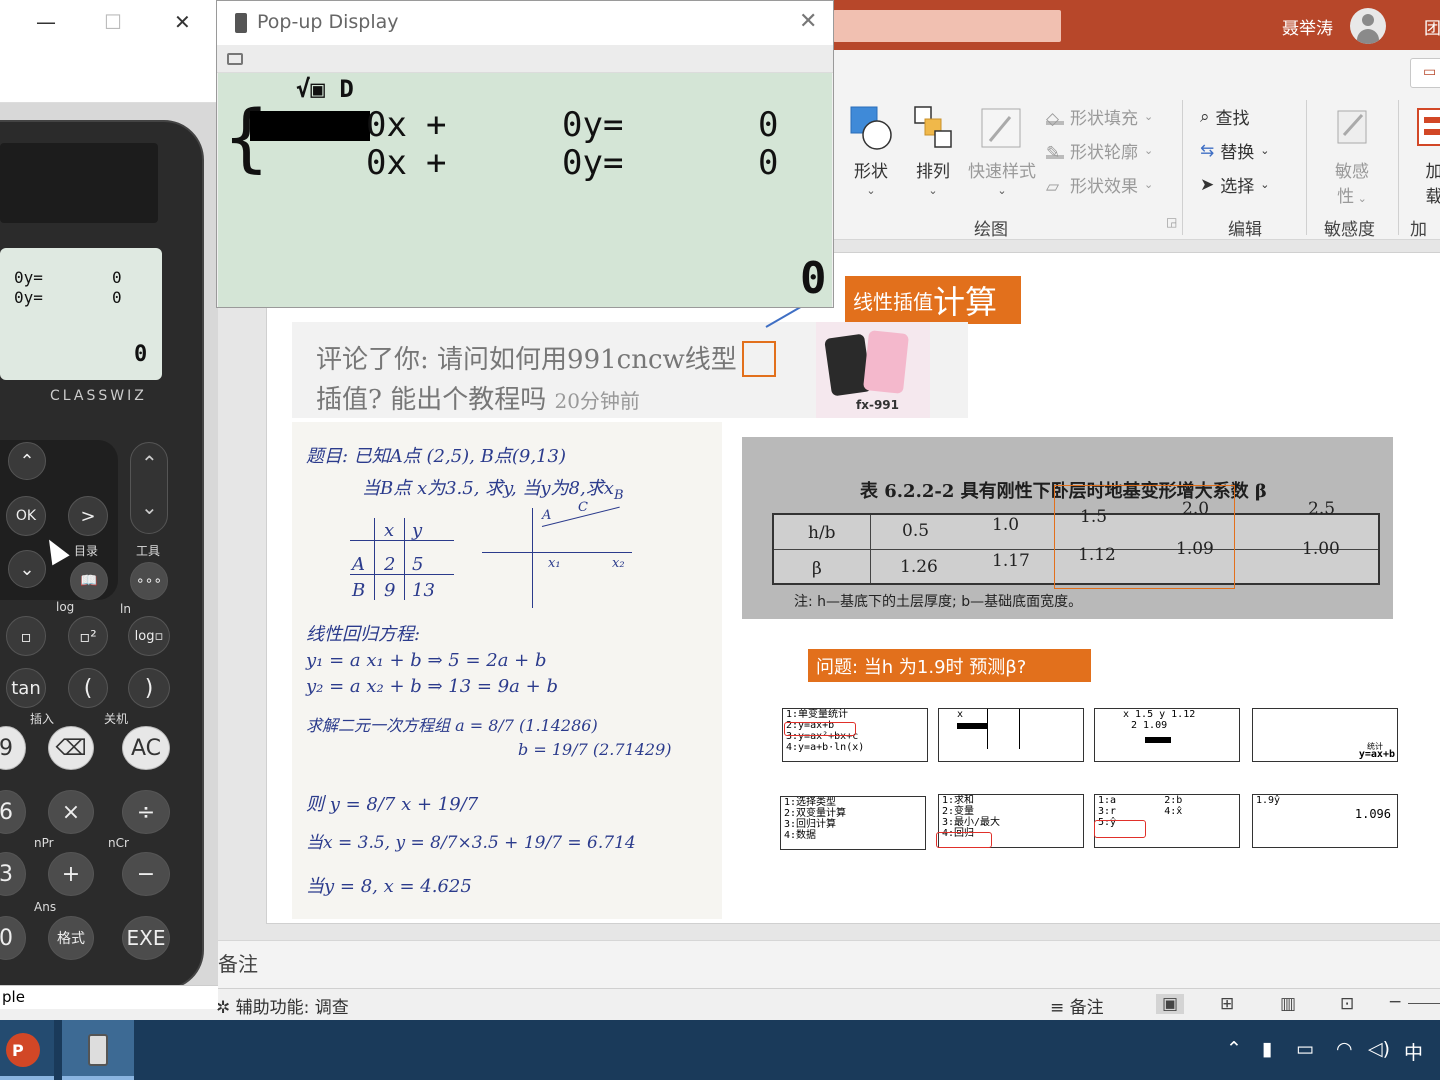 This screenshot has width=1440, height=1080. What do you see at coordinates (432, 686) in the screenshot?
I see `note-line: y₂ = a x₂ + b ⇒ 13 = 9a + b` at bounding box center [432, 686].